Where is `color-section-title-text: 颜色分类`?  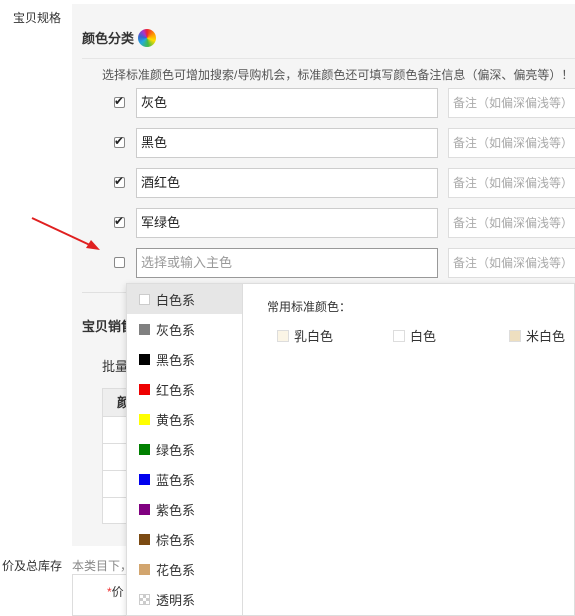
color-section-title-text: 颜色分类 is located at coordinates (108, 38).